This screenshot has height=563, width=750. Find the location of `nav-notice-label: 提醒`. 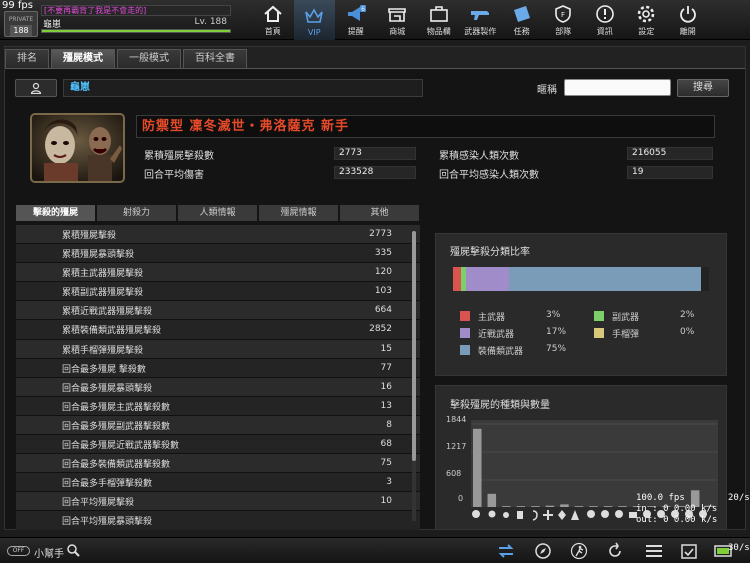

nav-notice-label: 提醒 is located at coordinates (355, 31).